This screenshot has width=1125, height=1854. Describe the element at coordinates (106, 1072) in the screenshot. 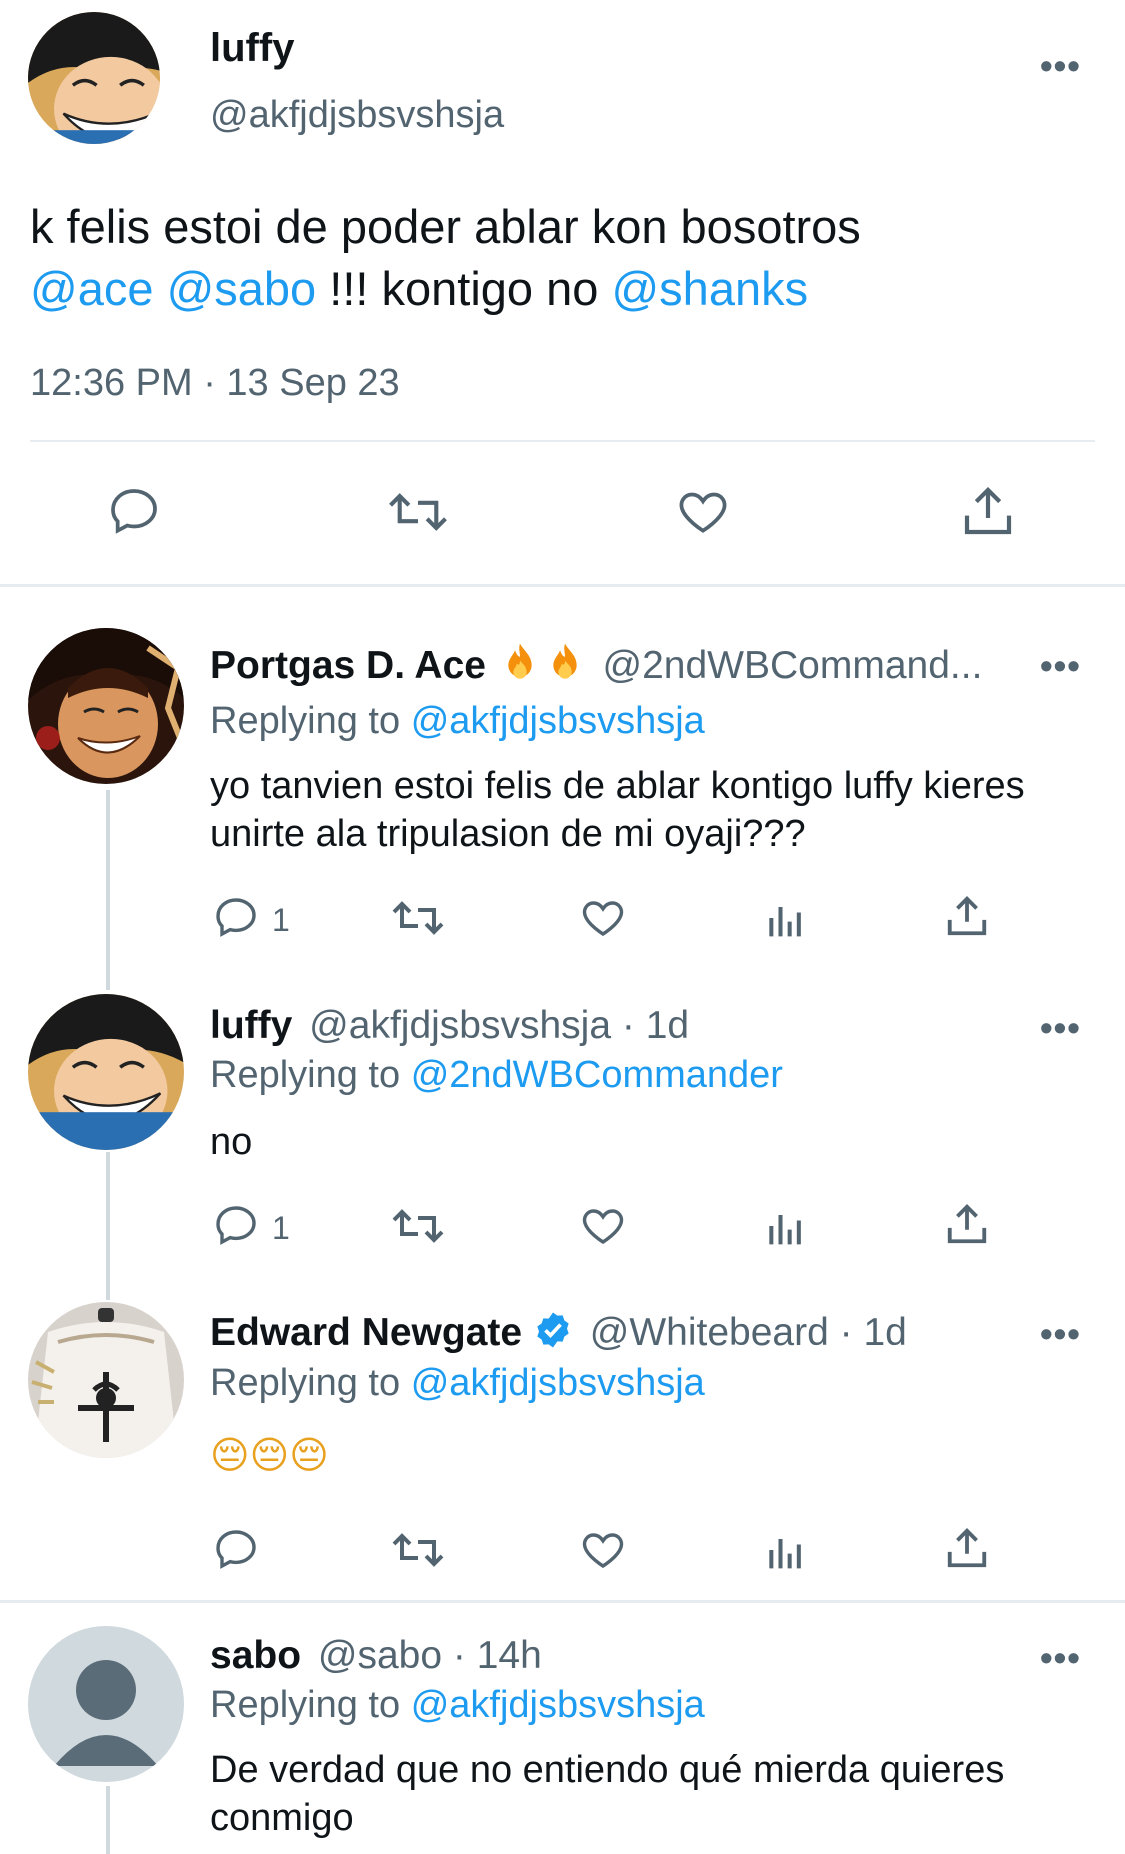

I see `avatar-luffy` at that location.